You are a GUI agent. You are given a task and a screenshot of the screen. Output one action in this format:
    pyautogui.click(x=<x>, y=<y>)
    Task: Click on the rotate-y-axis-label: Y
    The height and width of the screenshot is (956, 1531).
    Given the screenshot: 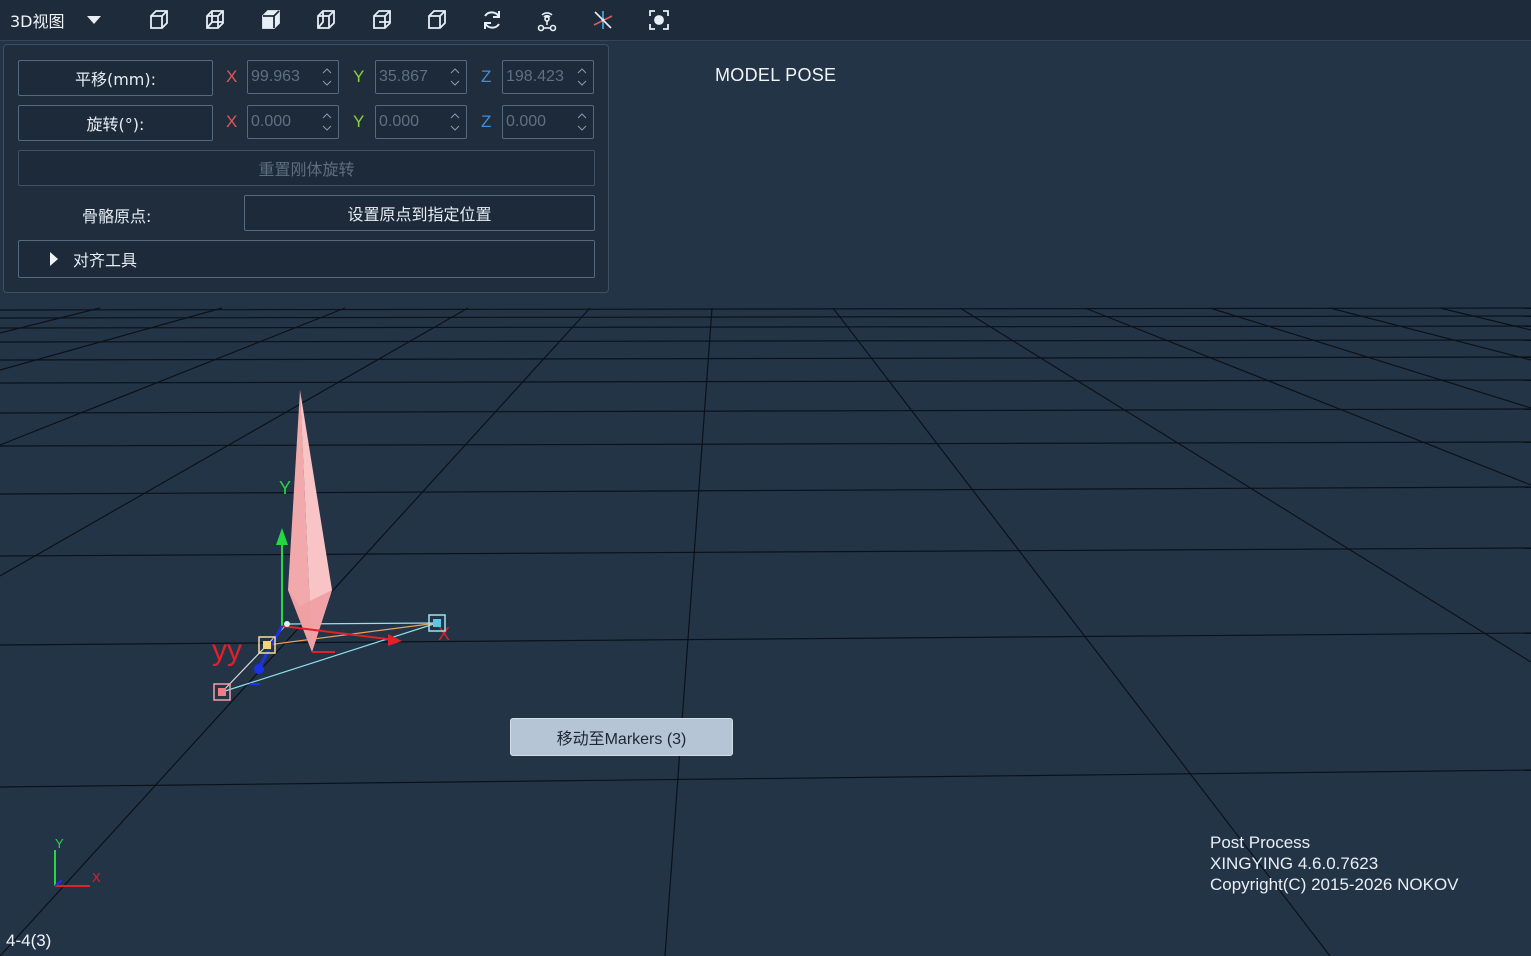 What is the action you would take?
    pyautogui.click(x=359, y=121)
    